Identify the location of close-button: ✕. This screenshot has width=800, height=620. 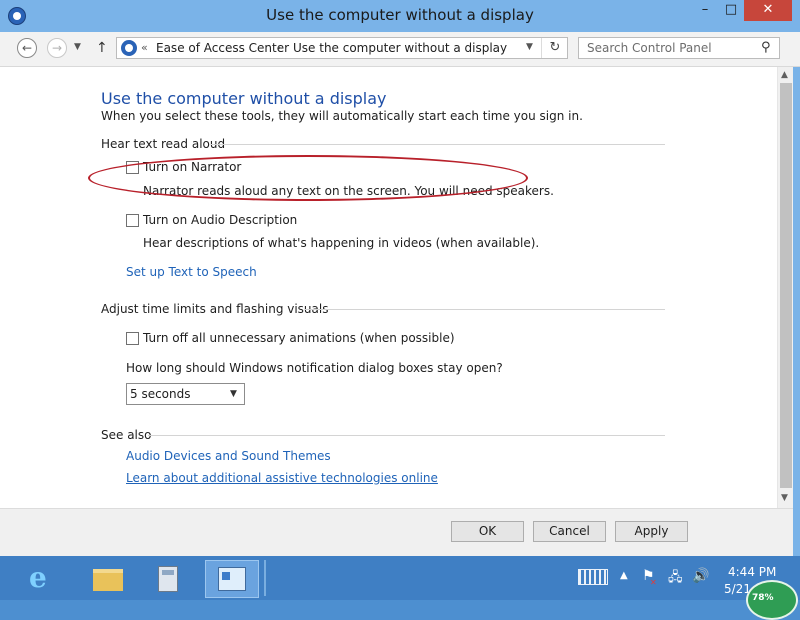
(768, 10).